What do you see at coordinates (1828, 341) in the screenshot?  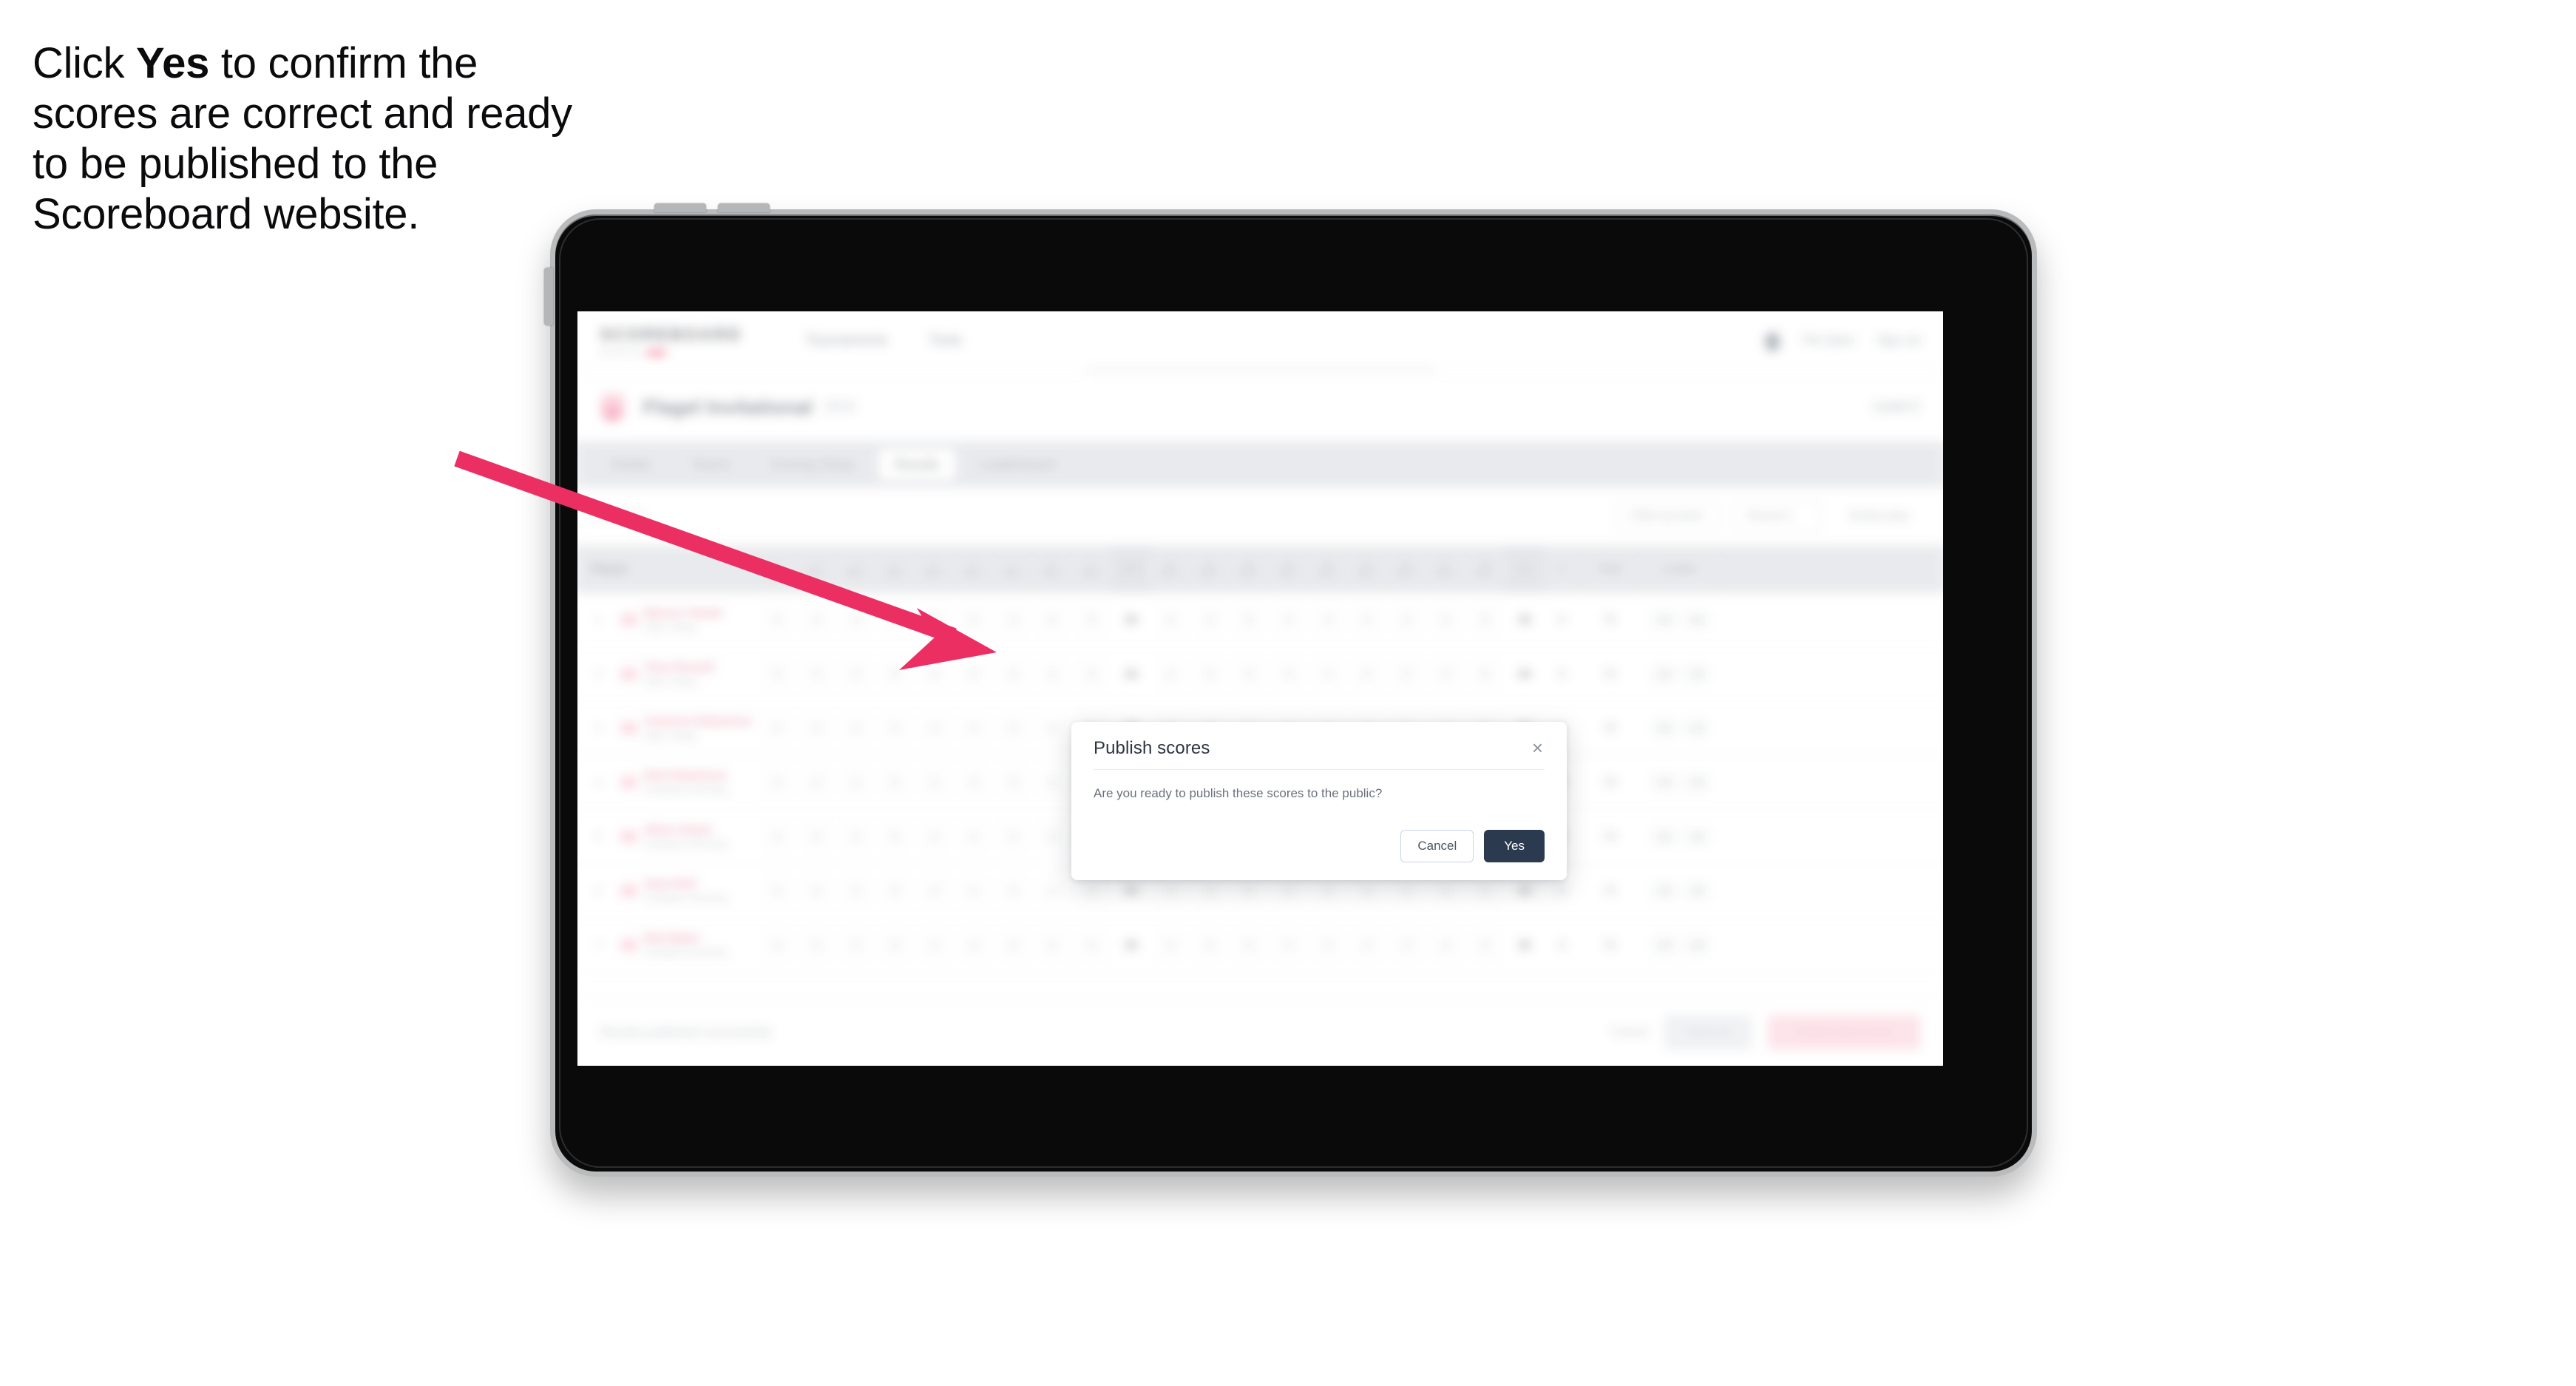 I see `account-name: The Open` at bounding box center [1828, 341].